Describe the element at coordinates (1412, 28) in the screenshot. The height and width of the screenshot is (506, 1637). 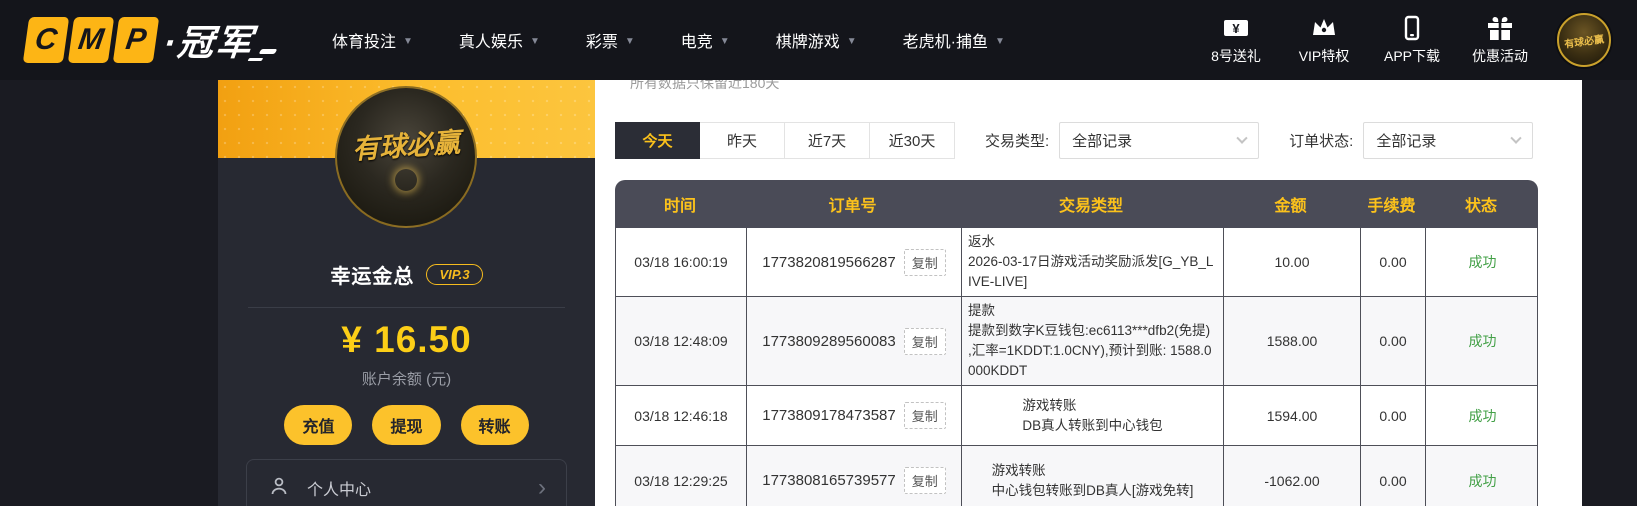
I see `phone-icon` at that location.